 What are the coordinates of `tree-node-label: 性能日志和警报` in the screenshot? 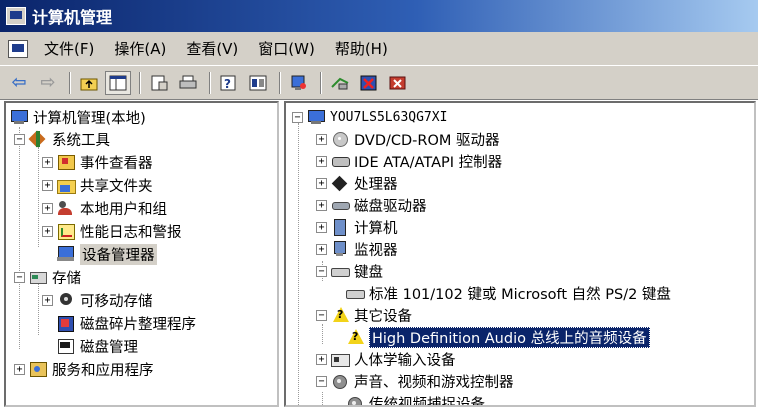 It's located at (131, 232).